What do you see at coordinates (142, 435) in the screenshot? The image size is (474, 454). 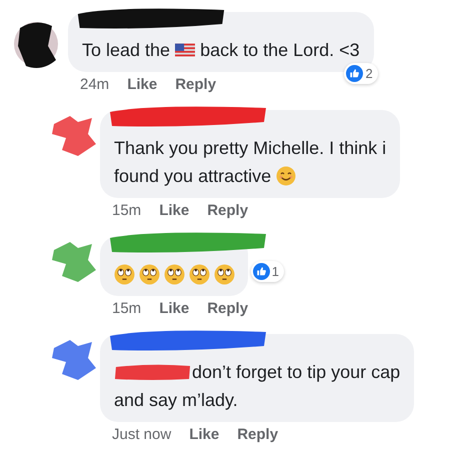 I see `comment-time: Just now` at bounding box center [142, 435].